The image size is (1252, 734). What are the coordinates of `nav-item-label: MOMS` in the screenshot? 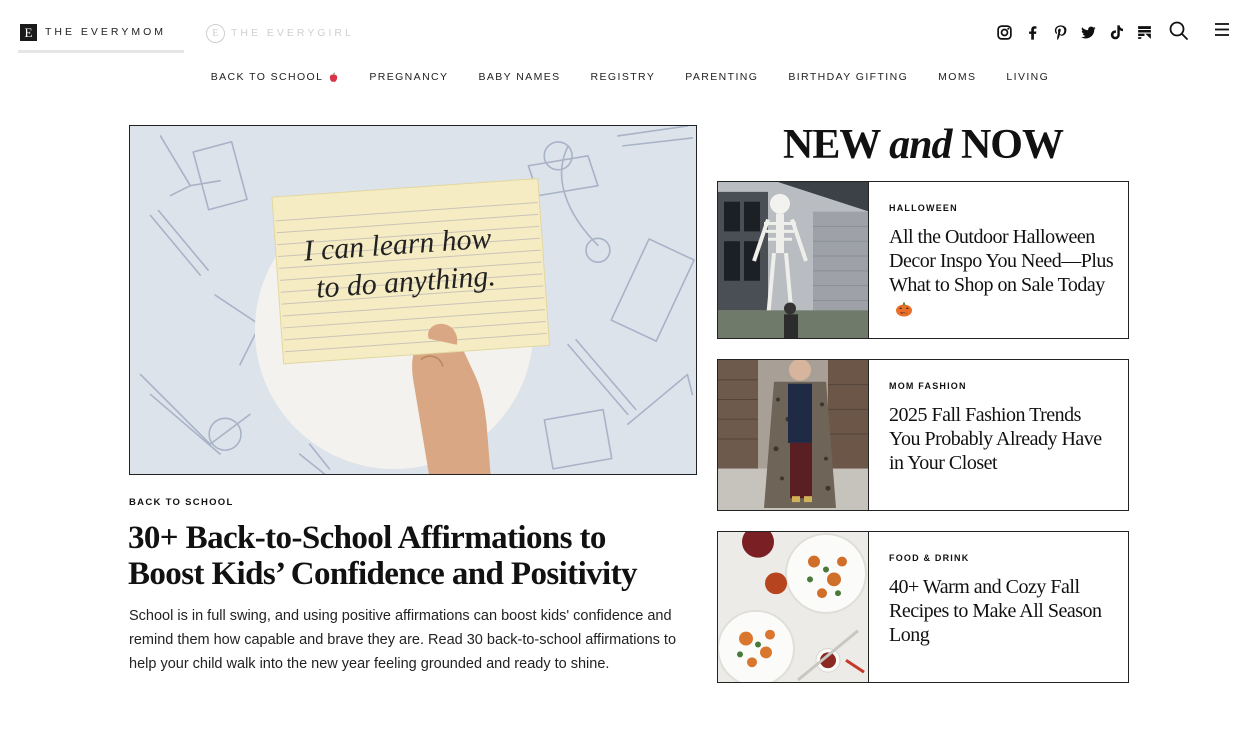 It's located at (957, 77).